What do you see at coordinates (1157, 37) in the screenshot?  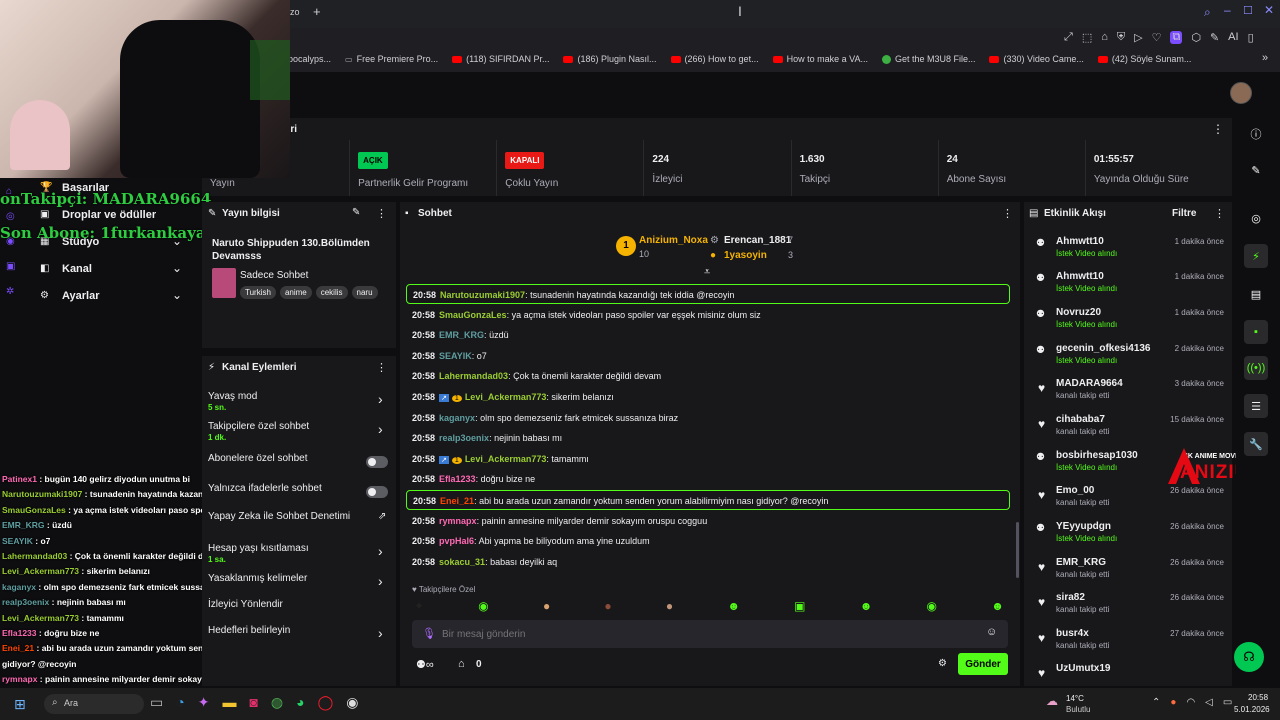 I see `heart-outline-icon: ♡` at bounding box center [1157, 37].